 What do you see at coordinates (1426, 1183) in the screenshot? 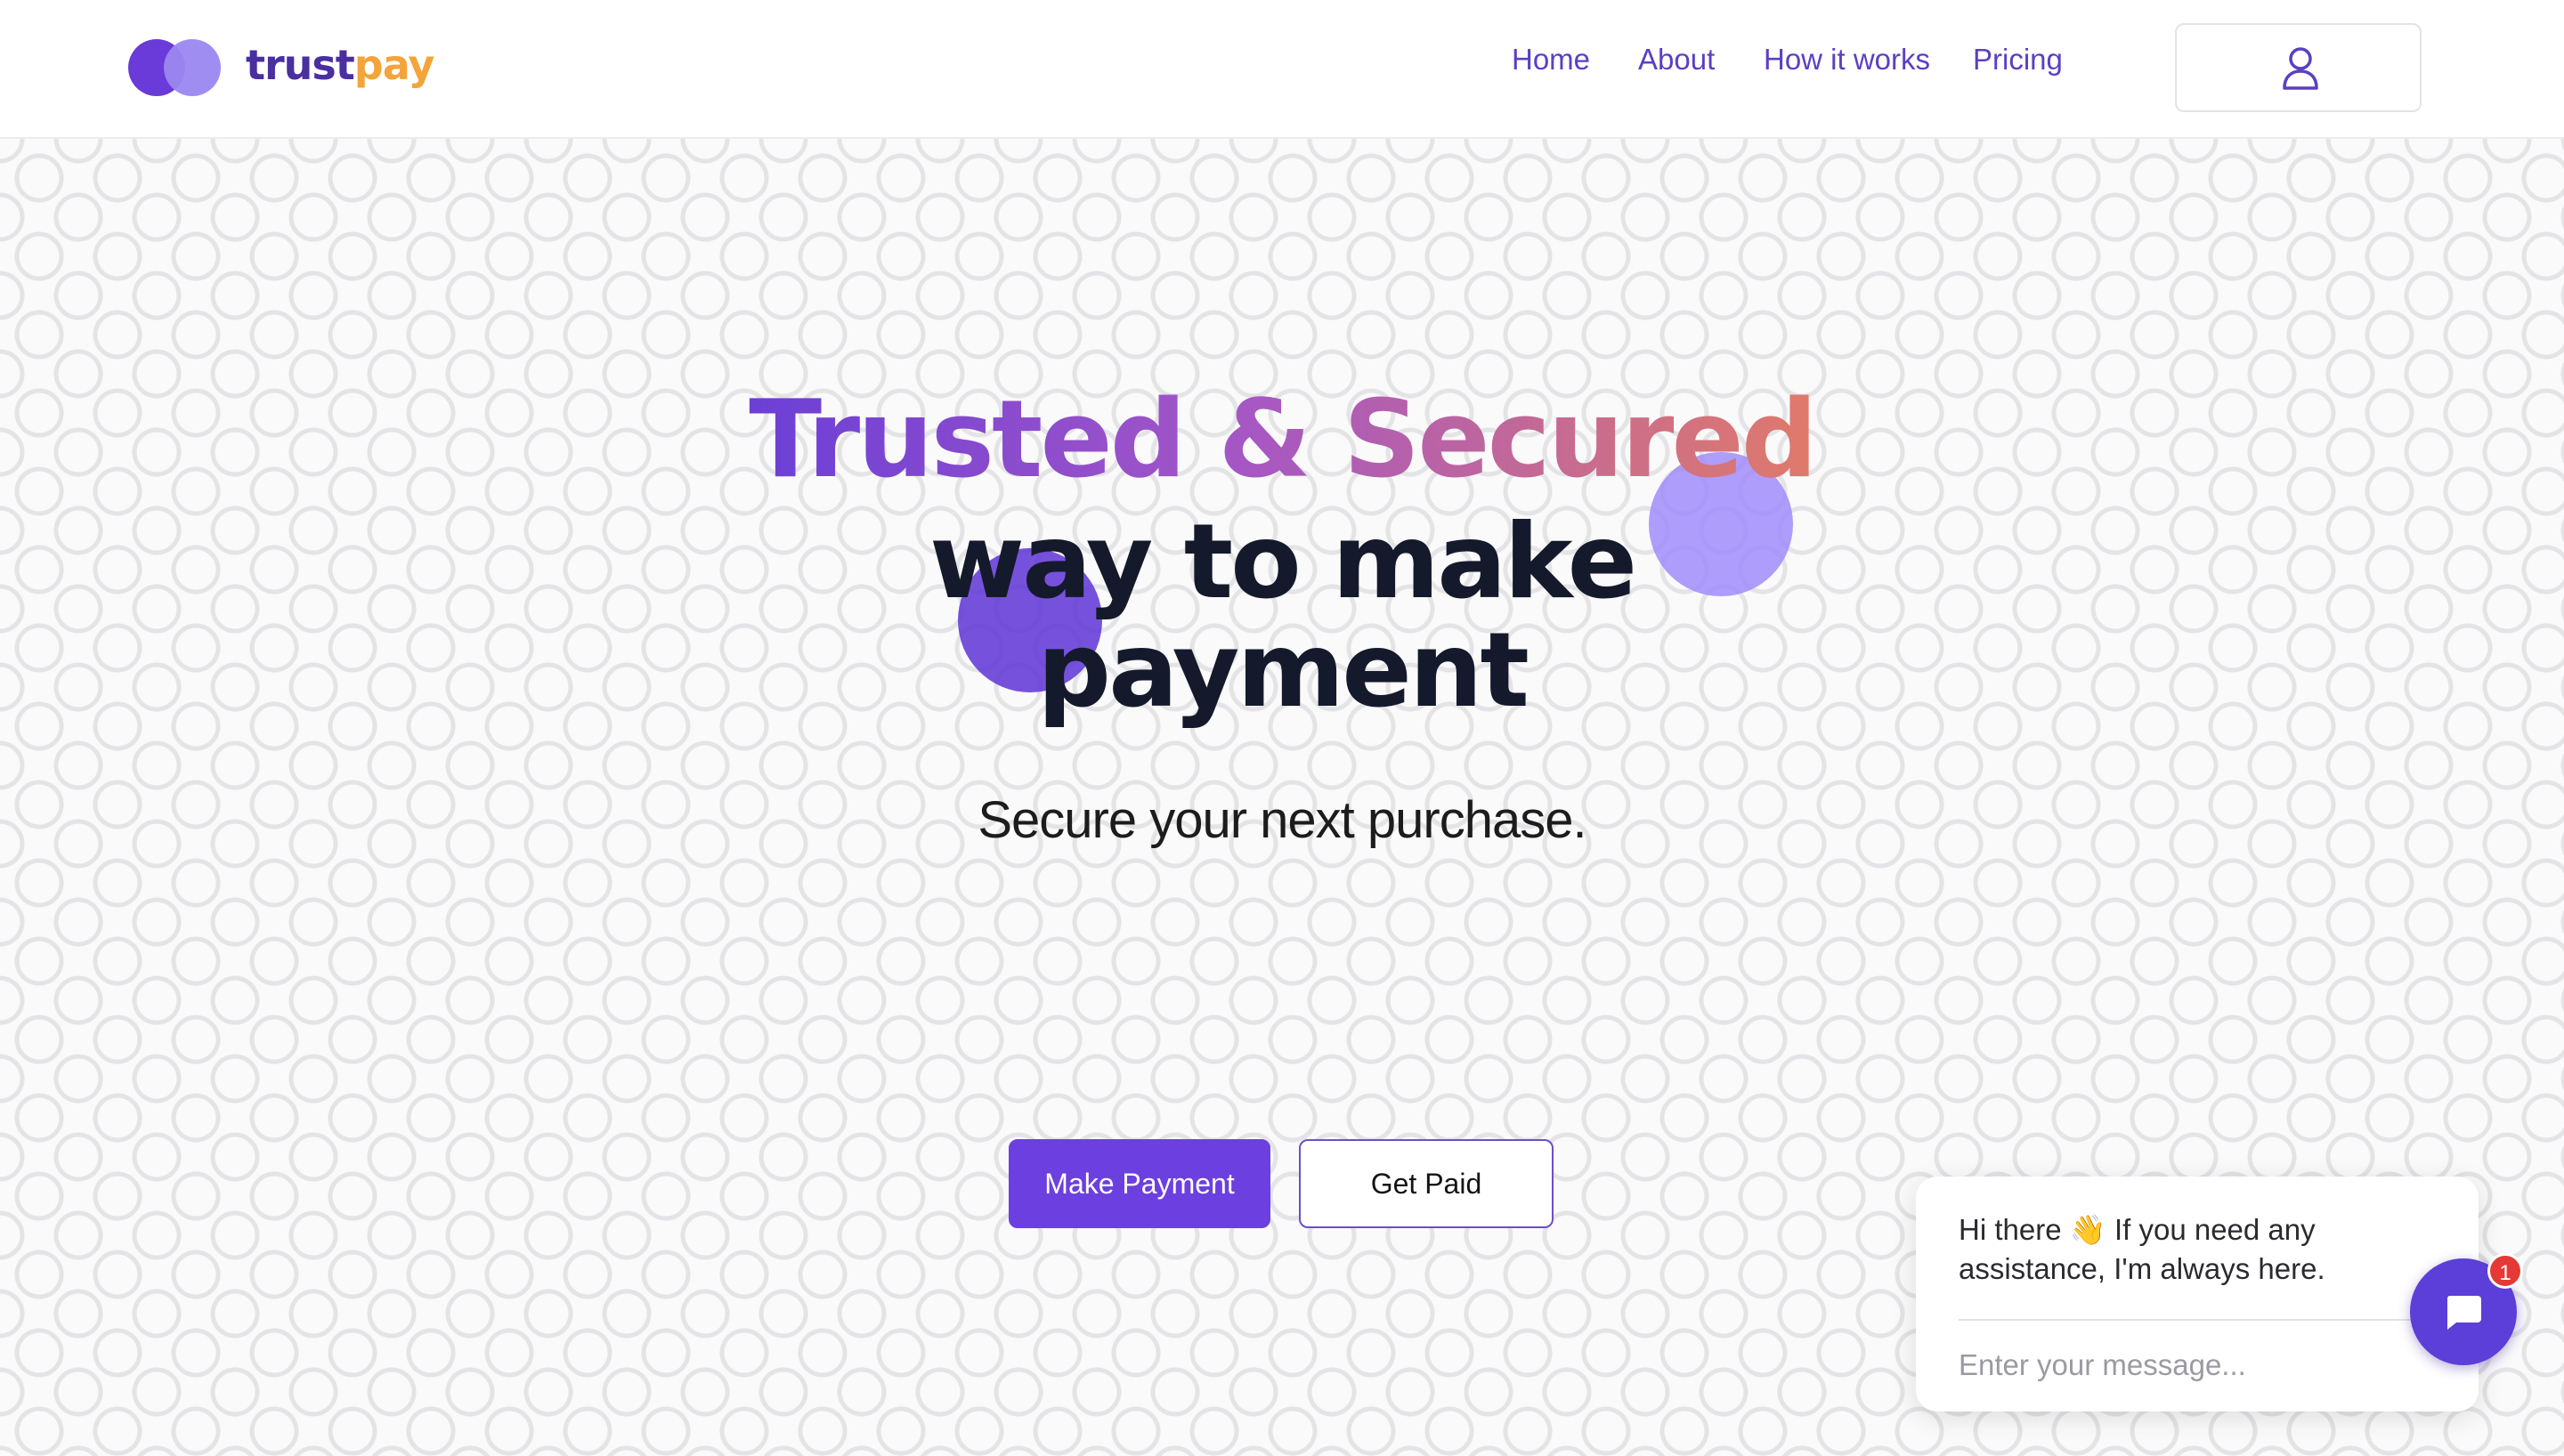
I see `get-paid-button: Get Paid` at bounding box center [1426, 1183].